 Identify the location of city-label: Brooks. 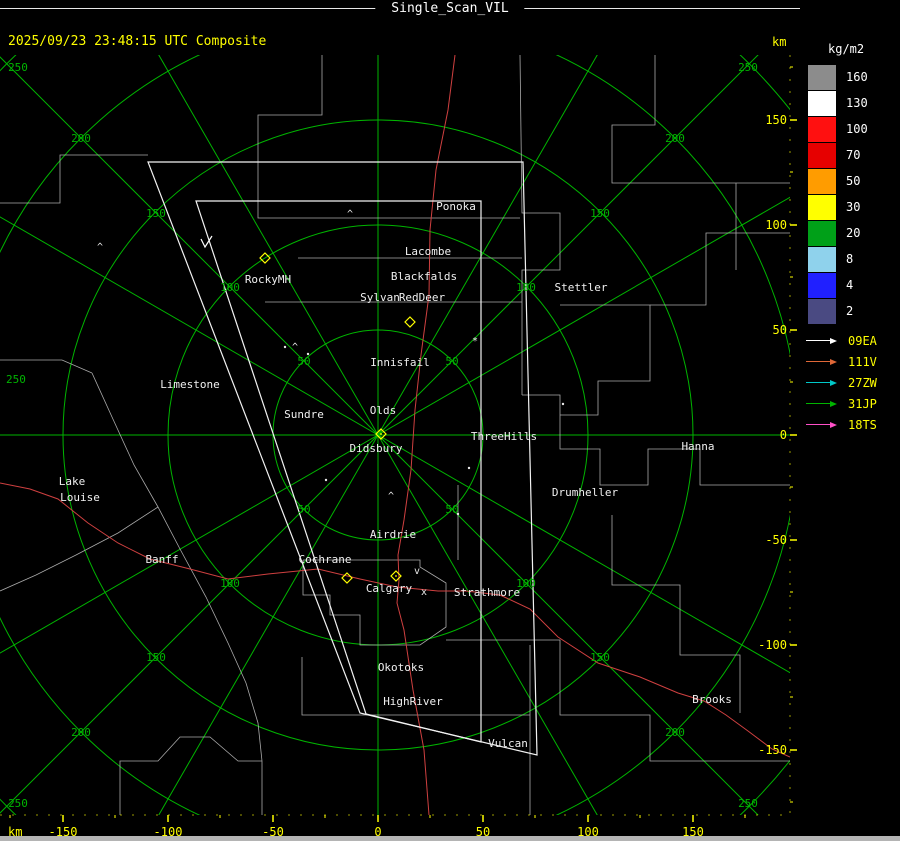
(712, 699).